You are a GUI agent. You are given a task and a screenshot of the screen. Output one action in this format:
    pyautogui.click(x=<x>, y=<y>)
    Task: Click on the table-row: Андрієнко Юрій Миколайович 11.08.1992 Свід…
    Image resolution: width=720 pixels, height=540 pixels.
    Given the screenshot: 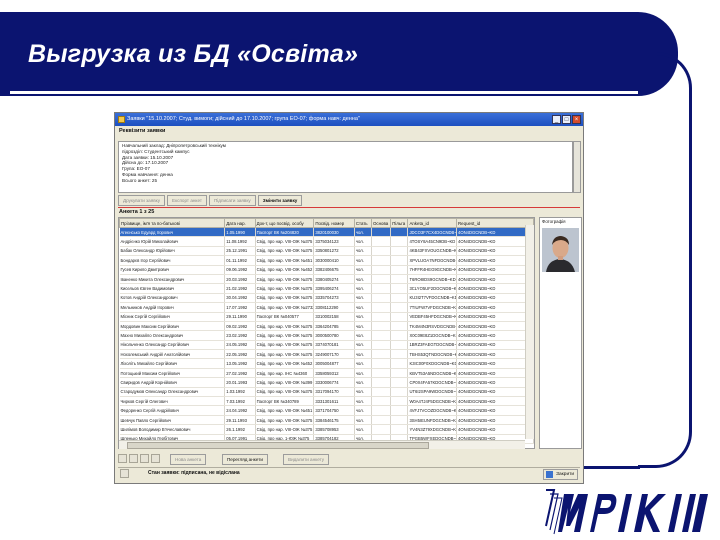 What is the action you would take?
    pyautogui.click(x=326, y=241)
    